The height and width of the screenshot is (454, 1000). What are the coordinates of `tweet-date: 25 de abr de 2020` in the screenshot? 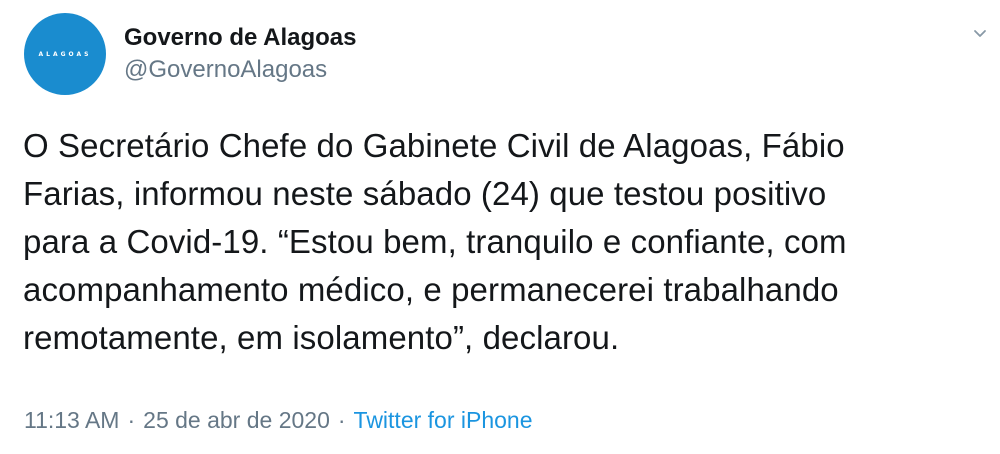 It's located at (236, 420).